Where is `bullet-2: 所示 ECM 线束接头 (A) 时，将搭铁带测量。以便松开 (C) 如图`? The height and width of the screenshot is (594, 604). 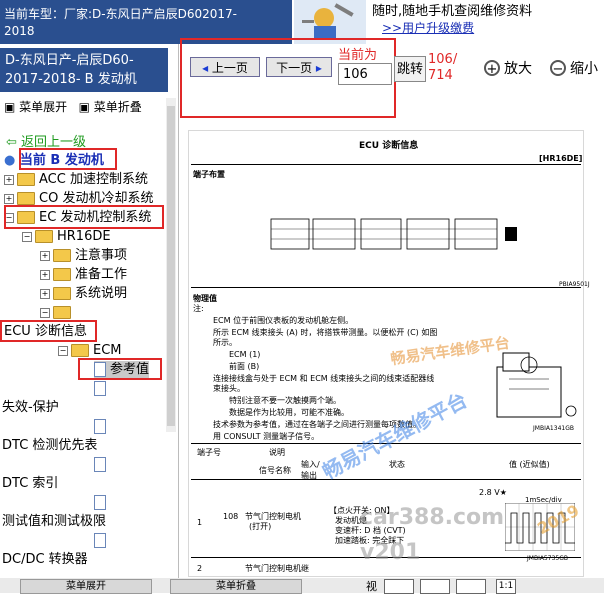
bullet-2: 所示 ECM 线束接头 (A) 时，将搭铁带测量。以便松开 (C) 如图 is located at coordinates (325, 332).